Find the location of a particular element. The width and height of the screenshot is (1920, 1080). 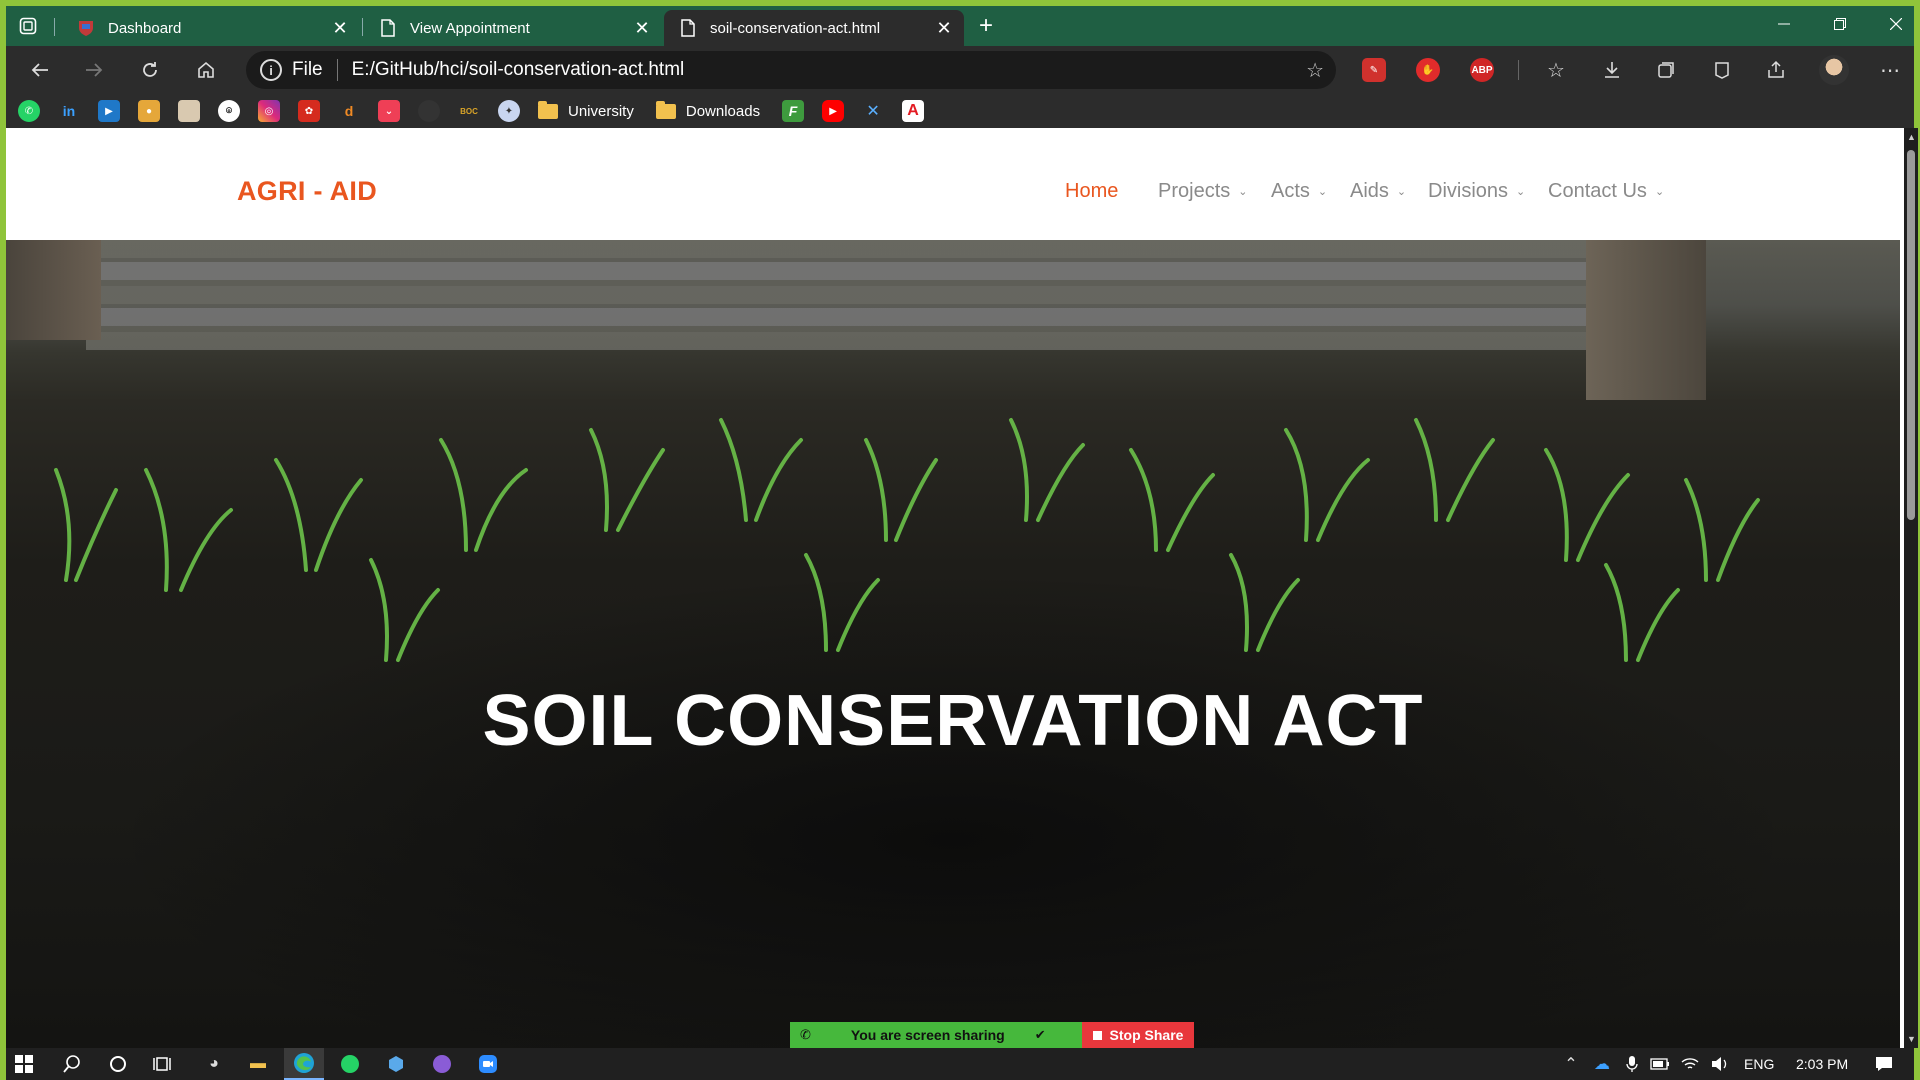

cortana-icon is located at coordinates (118, 1064).